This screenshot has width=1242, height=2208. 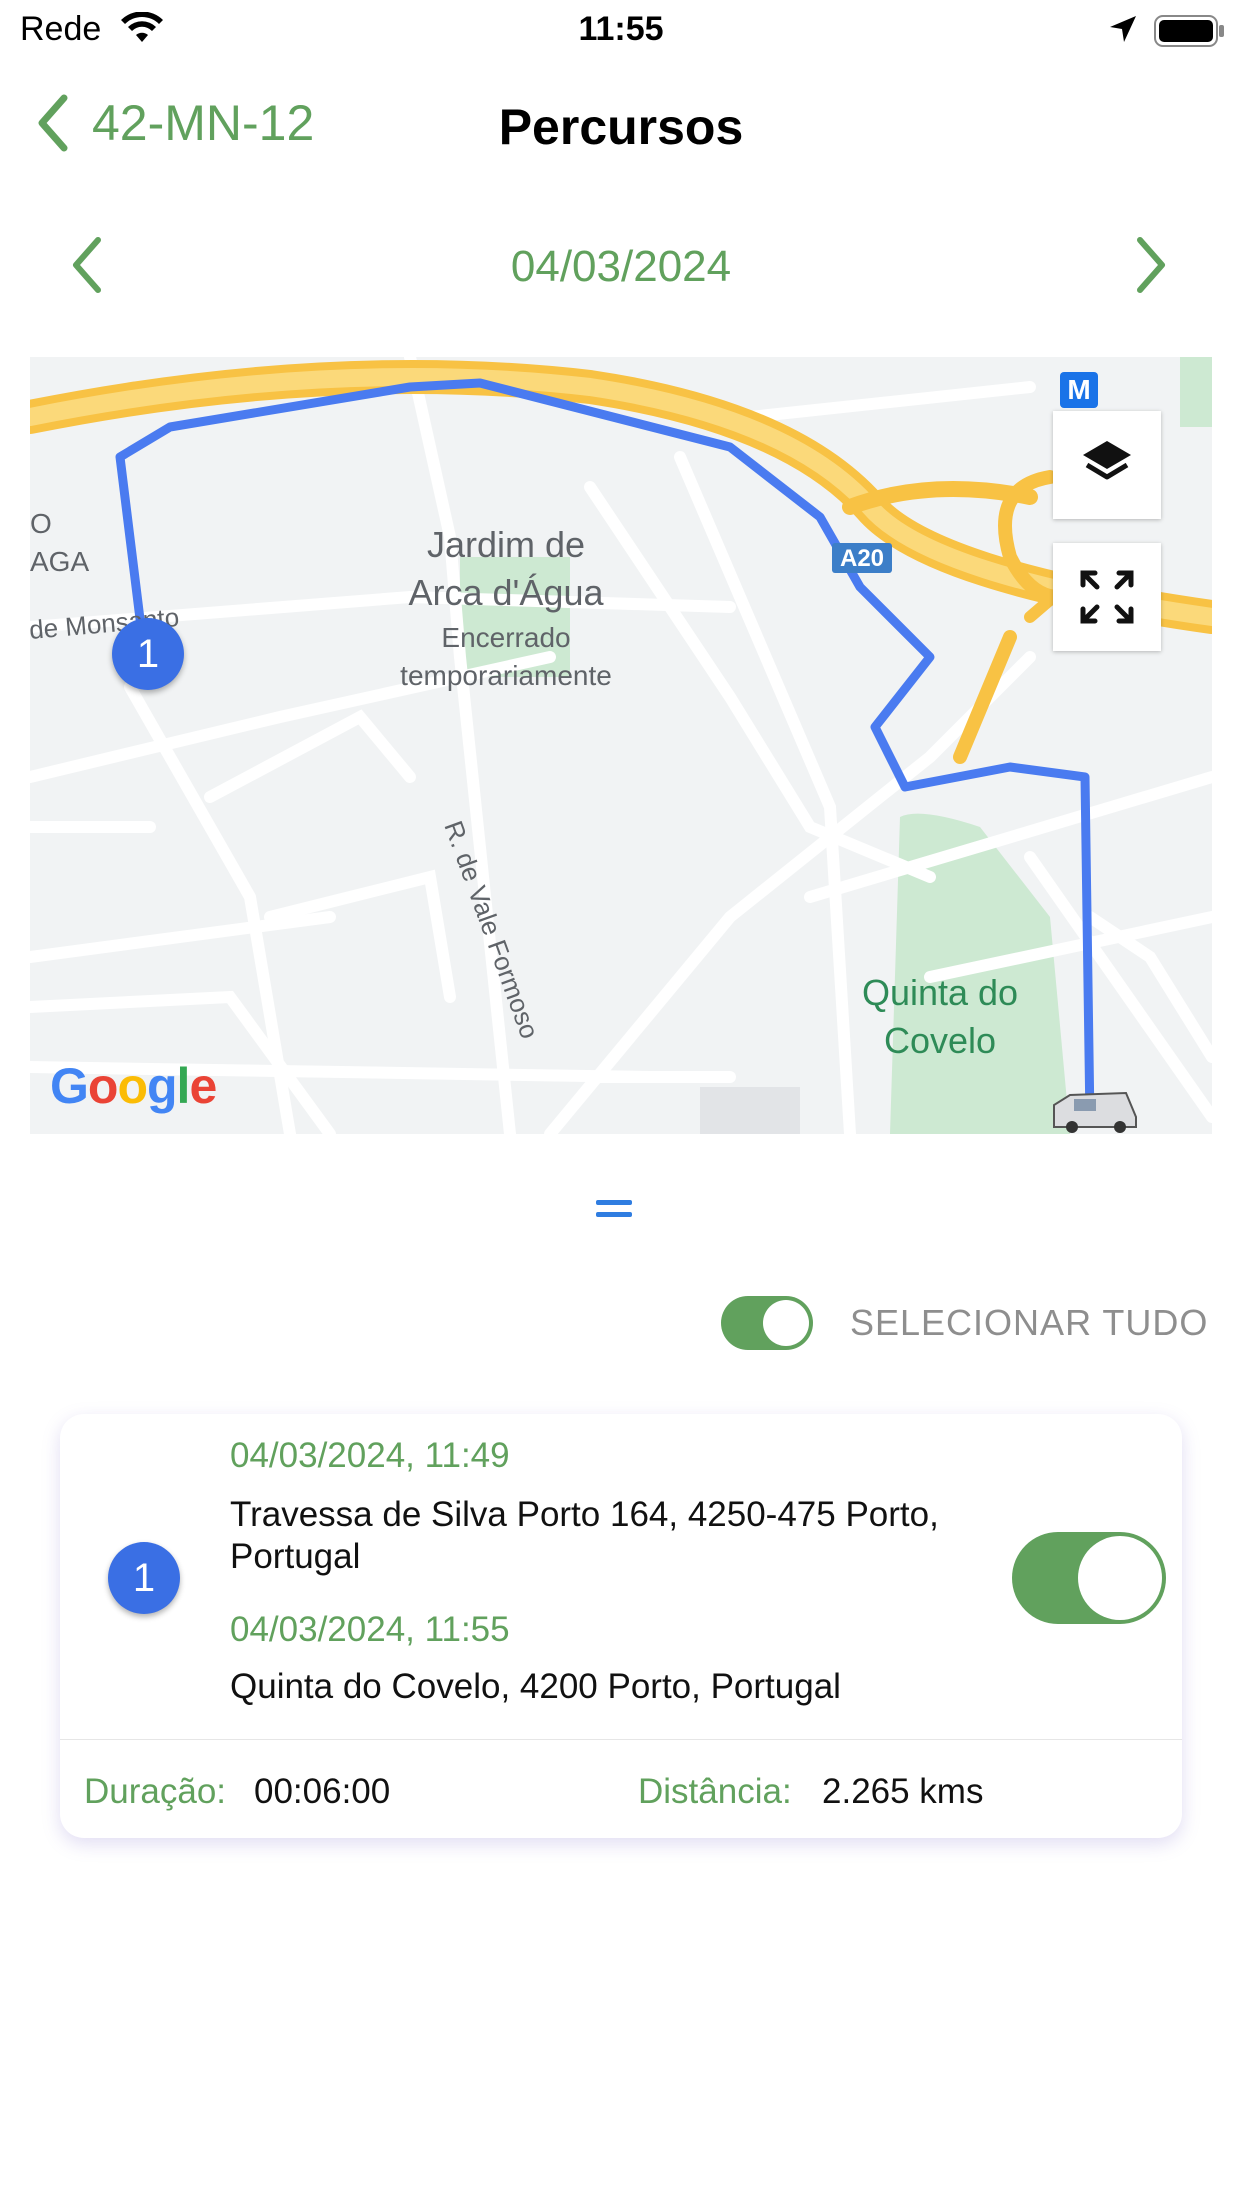 I want to click on map-label-aga: AGA, so click(x=59, y=561).